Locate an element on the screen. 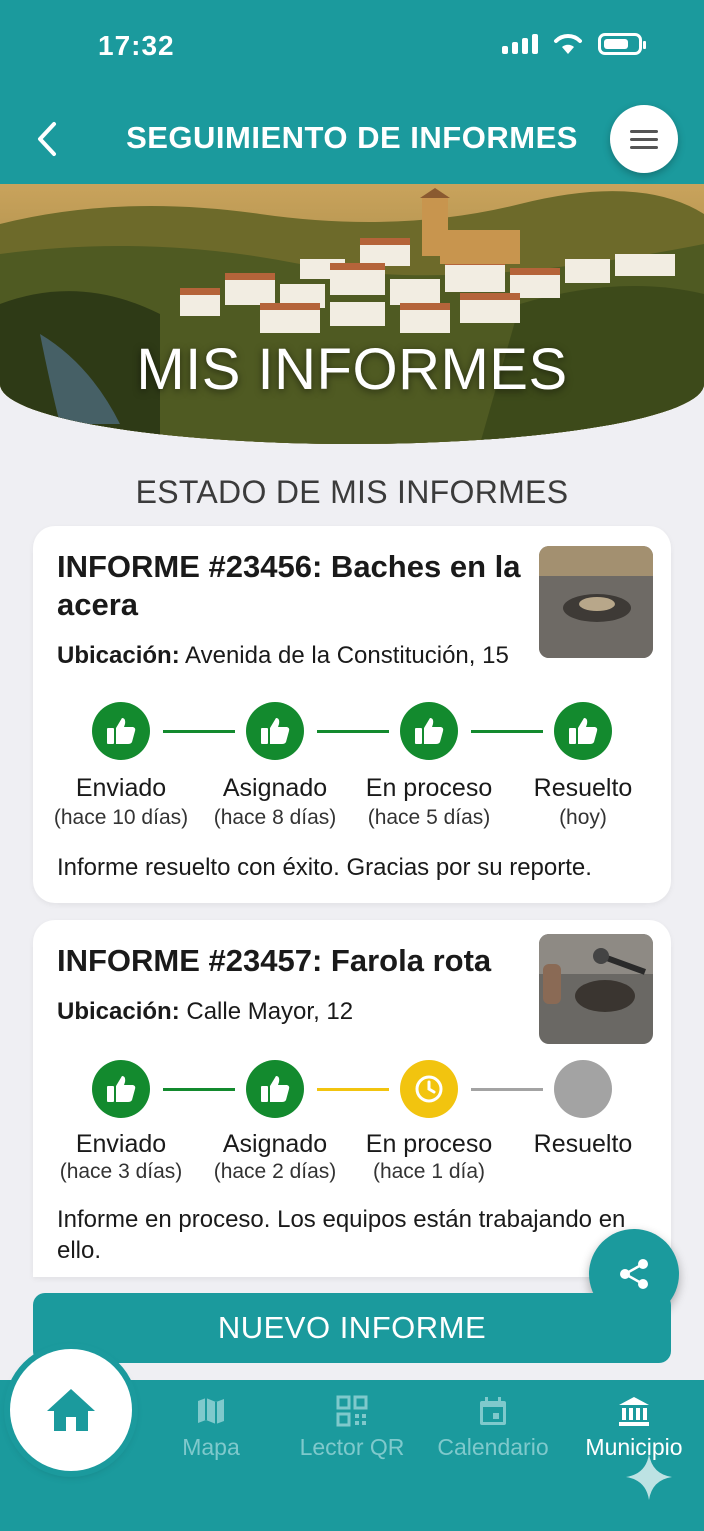 The width and height of the screenshot is (704, 1531). pothole-image is located at coordinates (596, 602).